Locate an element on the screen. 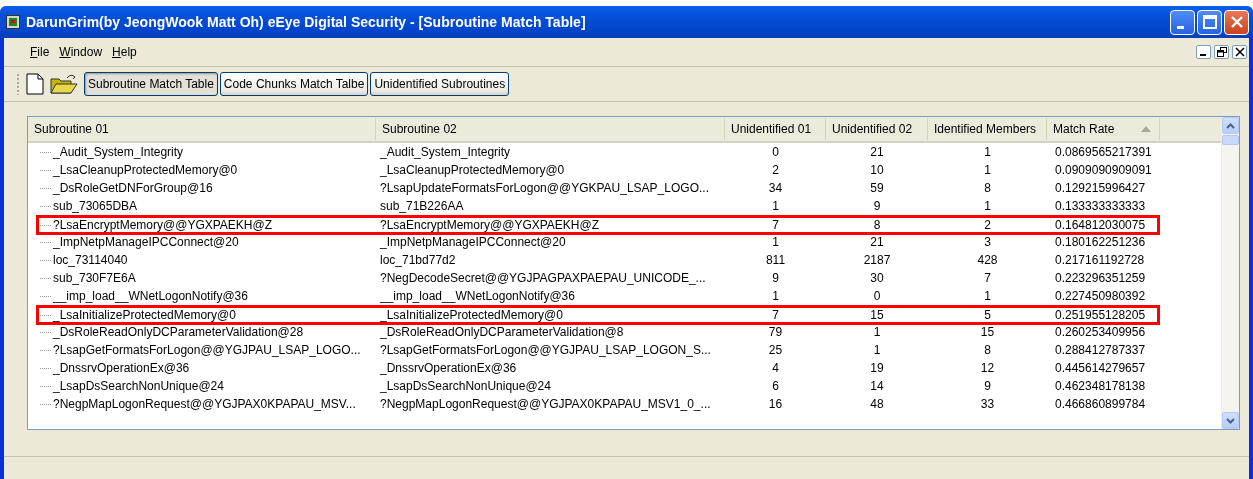  table-cell-text: 30 is located at coordinates (877, 278).